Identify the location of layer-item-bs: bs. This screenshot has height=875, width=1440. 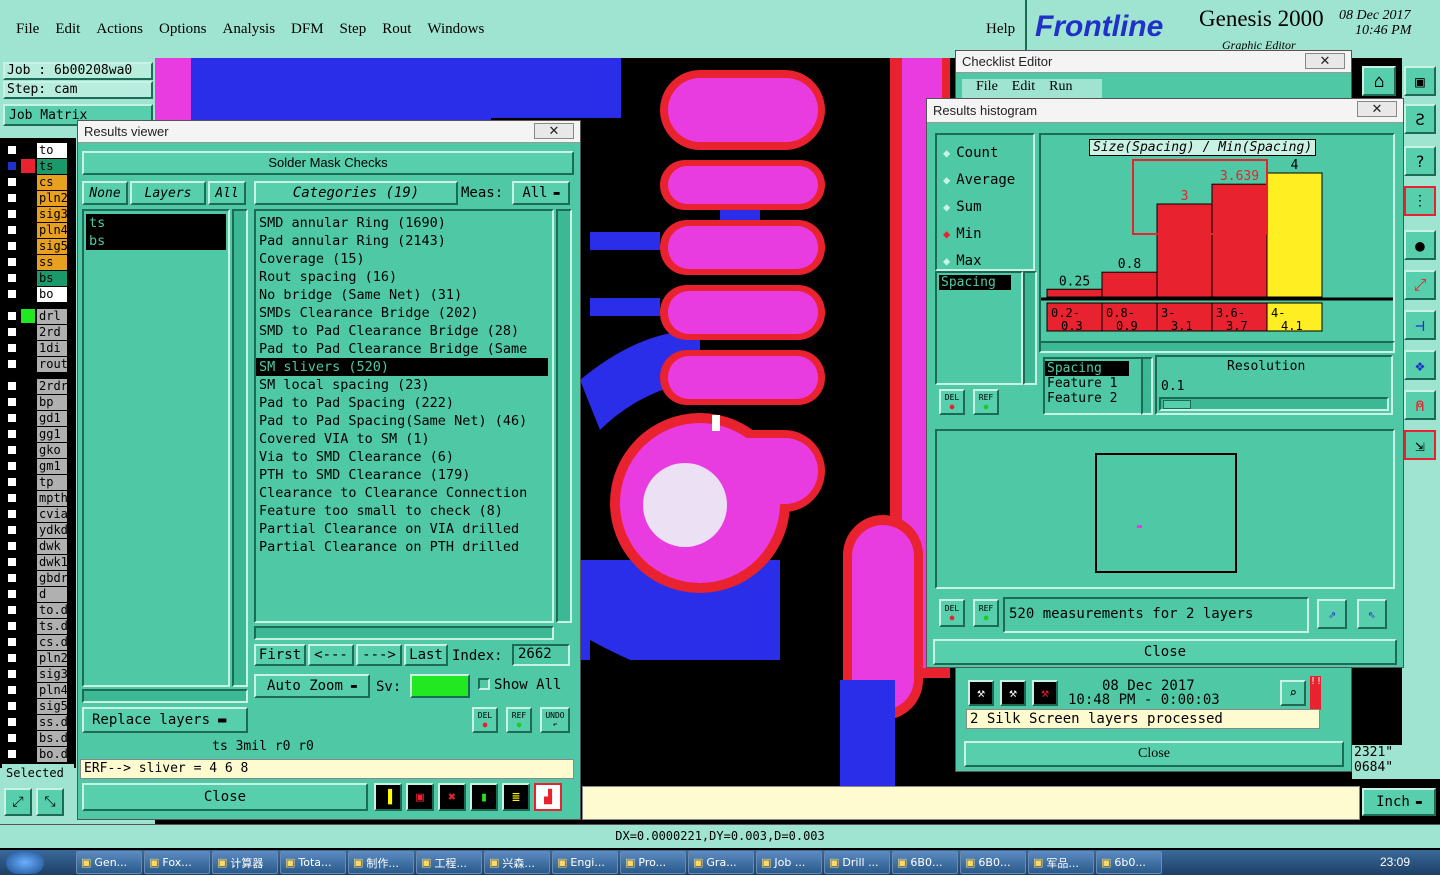
(156, 241).